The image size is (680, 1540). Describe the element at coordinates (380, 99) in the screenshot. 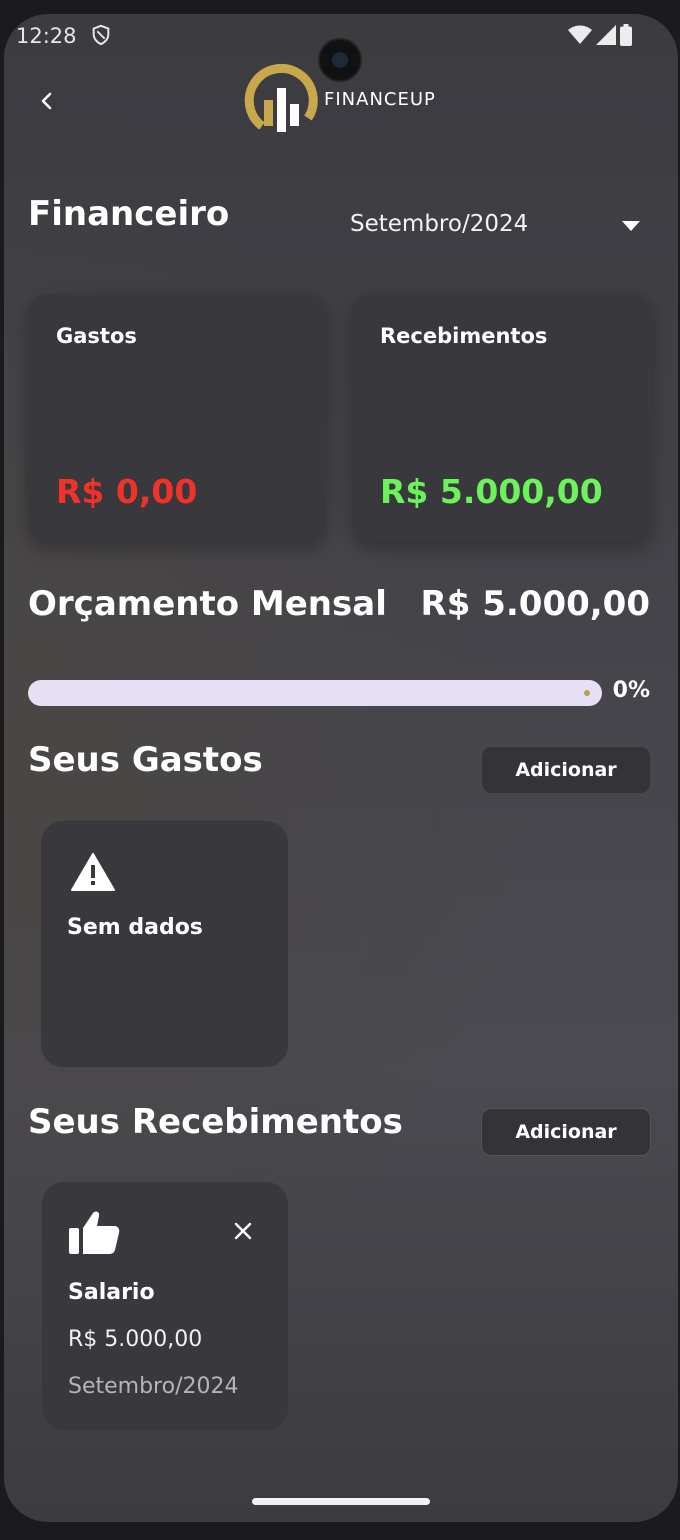

I see `logo-text: FINANCEUP` at that location.